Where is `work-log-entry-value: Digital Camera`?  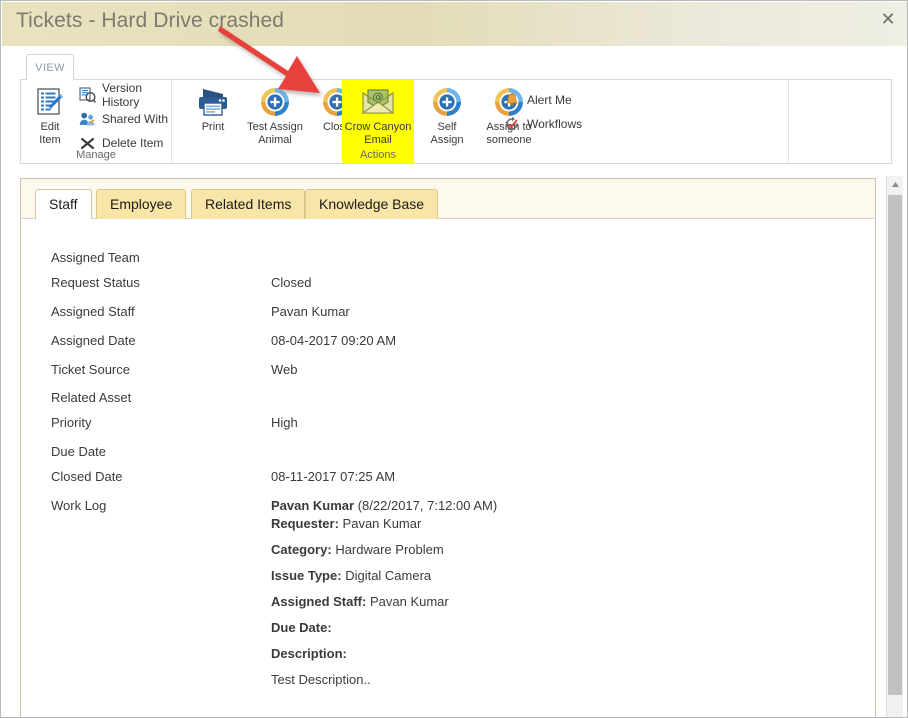 work-log-entry-value: Digital Camera is located at coordinates (388, 575).